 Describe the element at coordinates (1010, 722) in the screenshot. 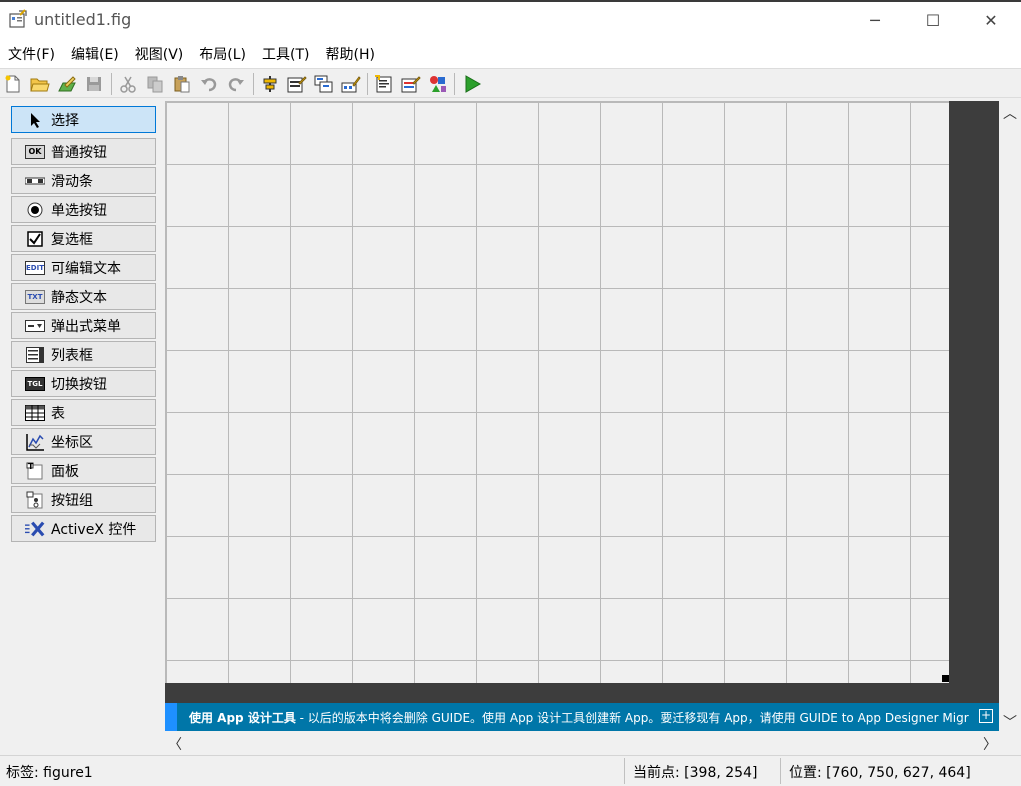

I see `scroll-down-arrow: ﹀` at that location.